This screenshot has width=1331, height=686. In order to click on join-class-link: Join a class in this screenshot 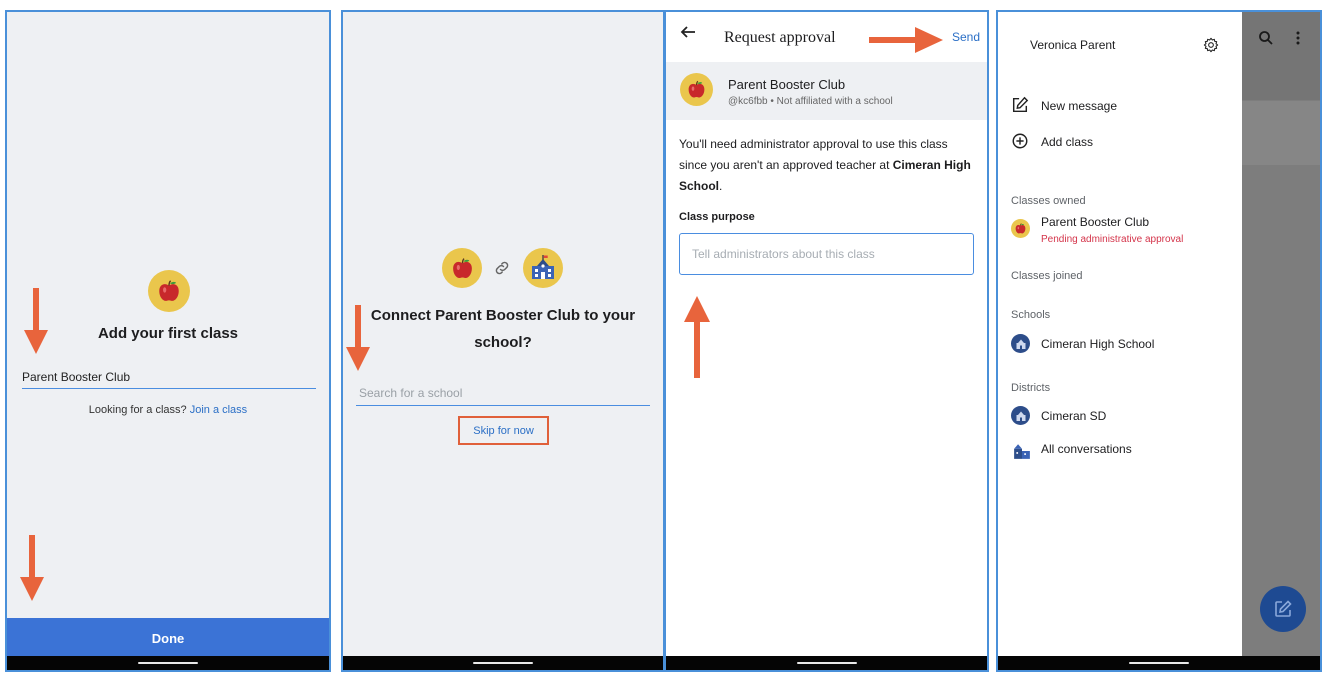, I will do `click(218, 410)`.